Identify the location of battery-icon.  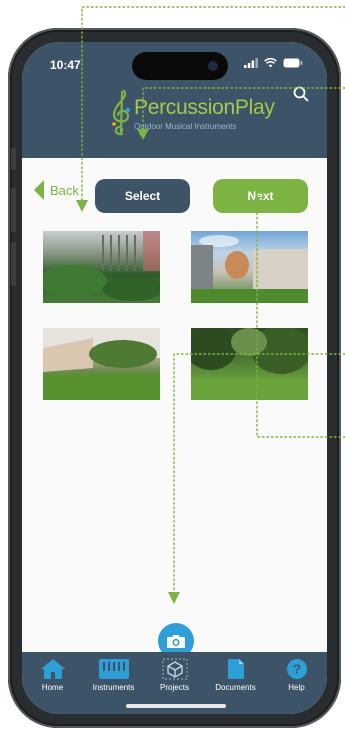
(293, 63).